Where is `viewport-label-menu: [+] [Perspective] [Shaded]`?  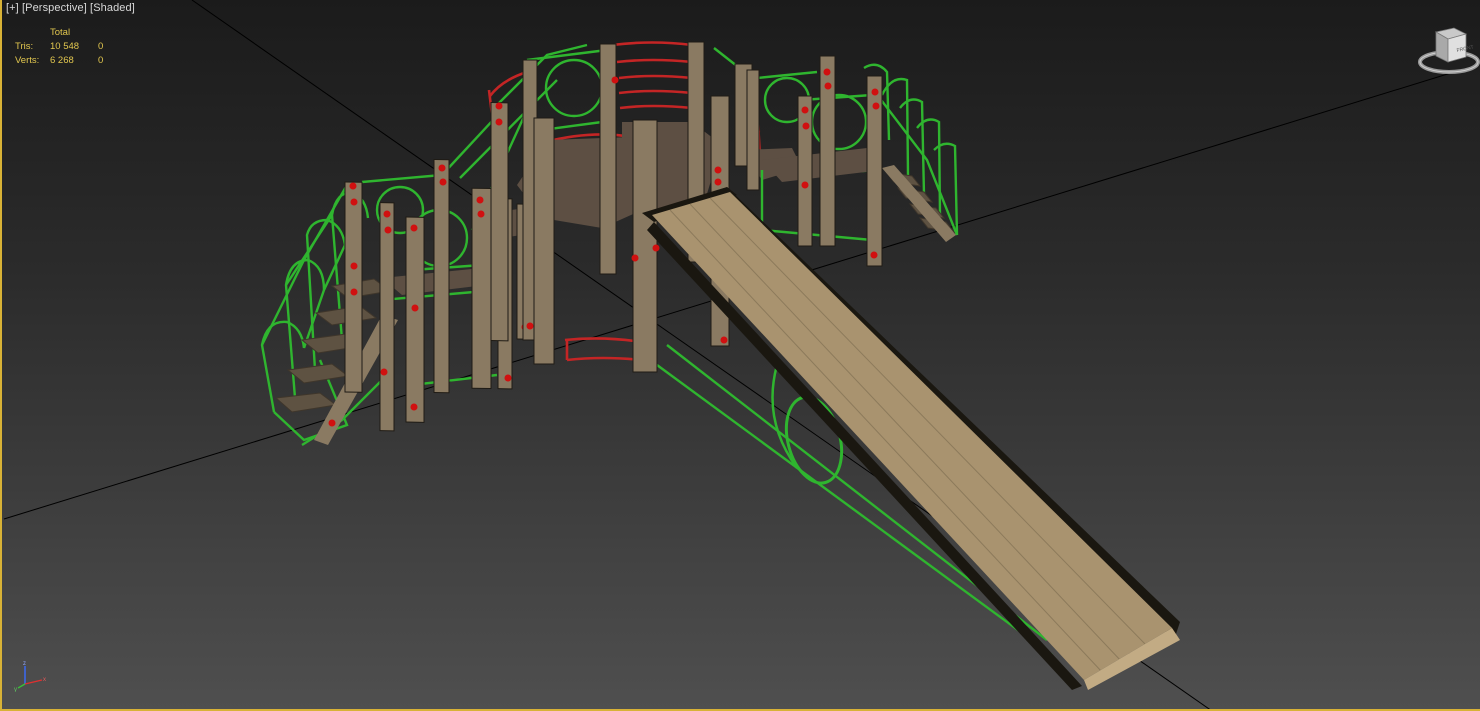 viewport-label-menu: [+] [Perspective] [Shaded] is located at coordinates (70, 8).